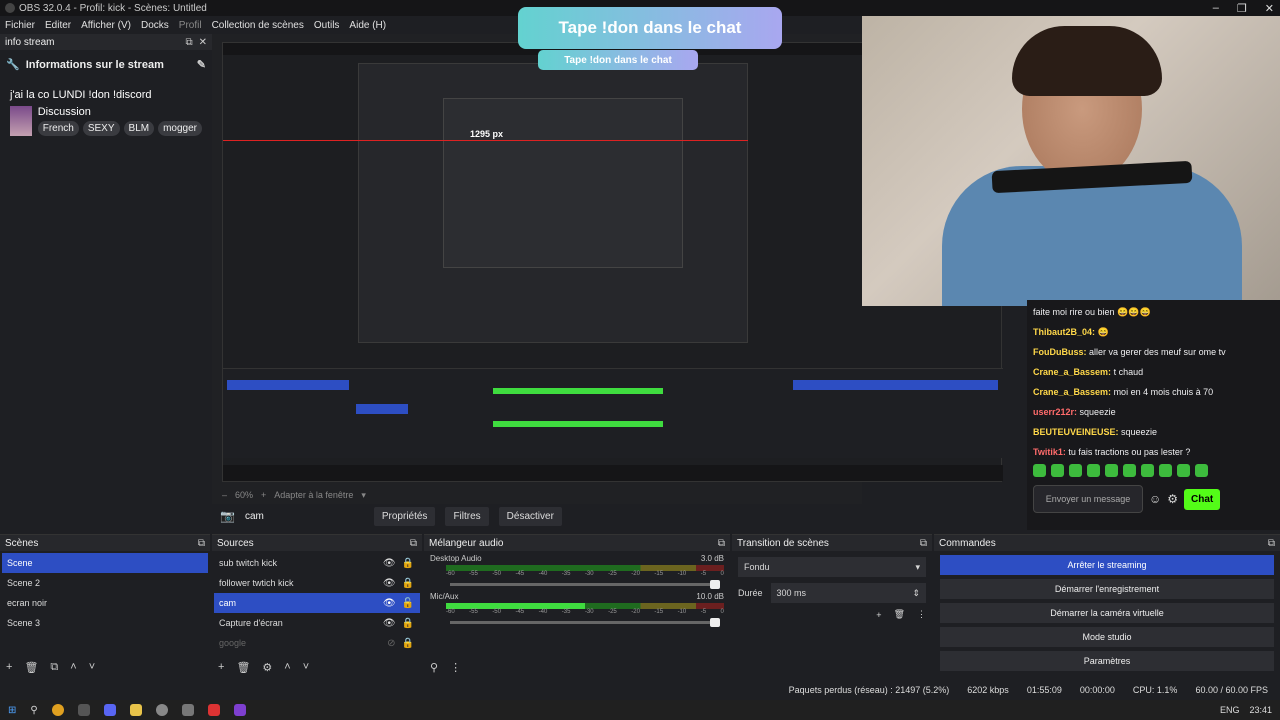 The width and height of the screenshot is (1280, 720). I want to click on discord-icon, so click(109, 710).